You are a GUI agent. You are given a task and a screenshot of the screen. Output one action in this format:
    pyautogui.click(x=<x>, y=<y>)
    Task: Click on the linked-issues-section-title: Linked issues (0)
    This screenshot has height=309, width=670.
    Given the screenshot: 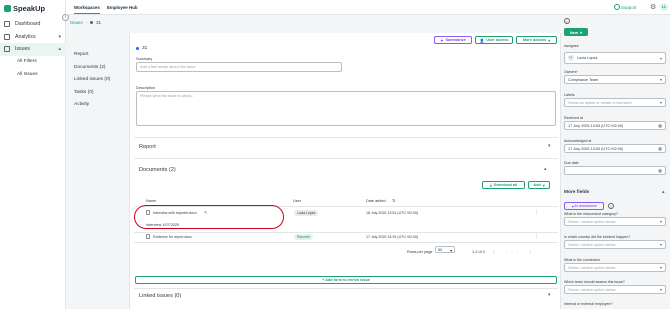 What is the action you would take?
    pyautogui.click(x=160, y=296)
    